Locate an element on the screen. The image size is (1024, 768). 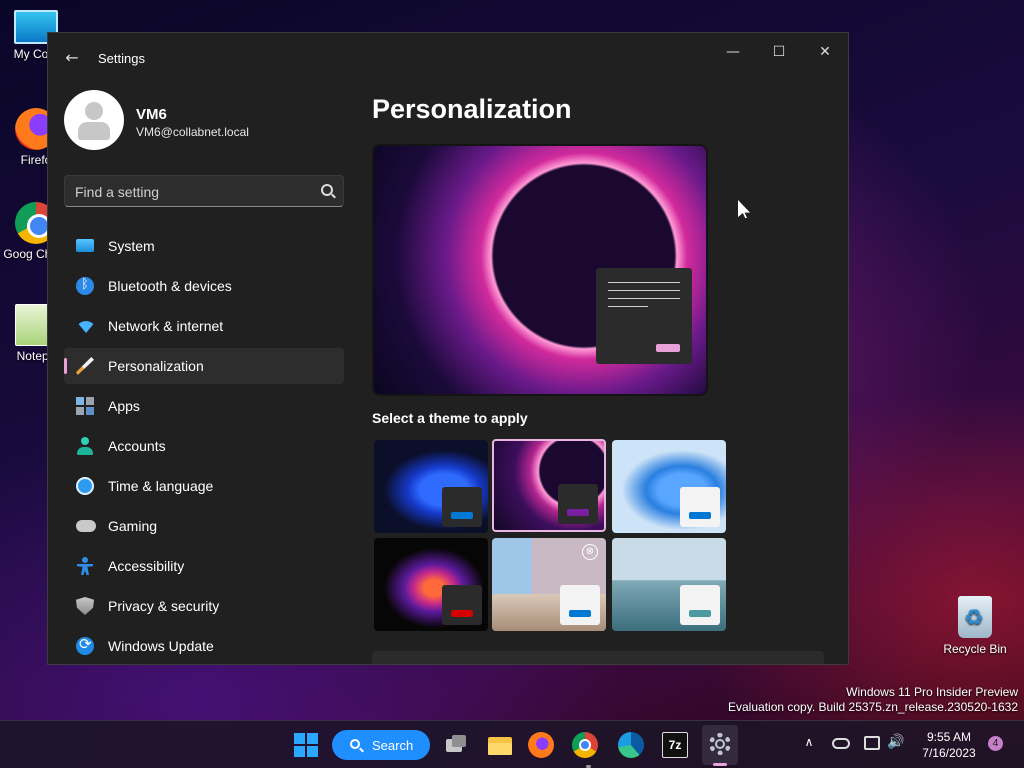
theme-tile-flow: ⊗ is located at coordinates (549, 584).